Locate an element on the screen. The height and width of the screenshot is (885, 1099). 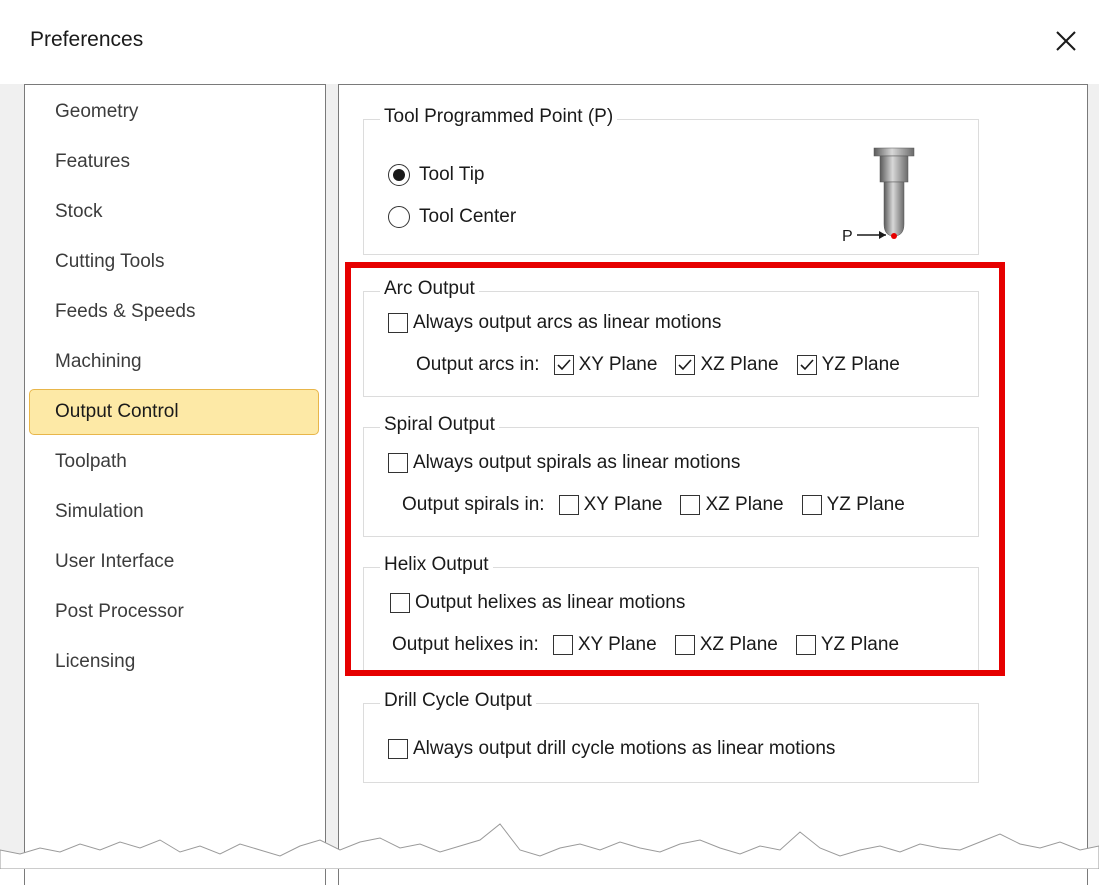
arc-linear-checkbox is located at coordinates (398, 323).